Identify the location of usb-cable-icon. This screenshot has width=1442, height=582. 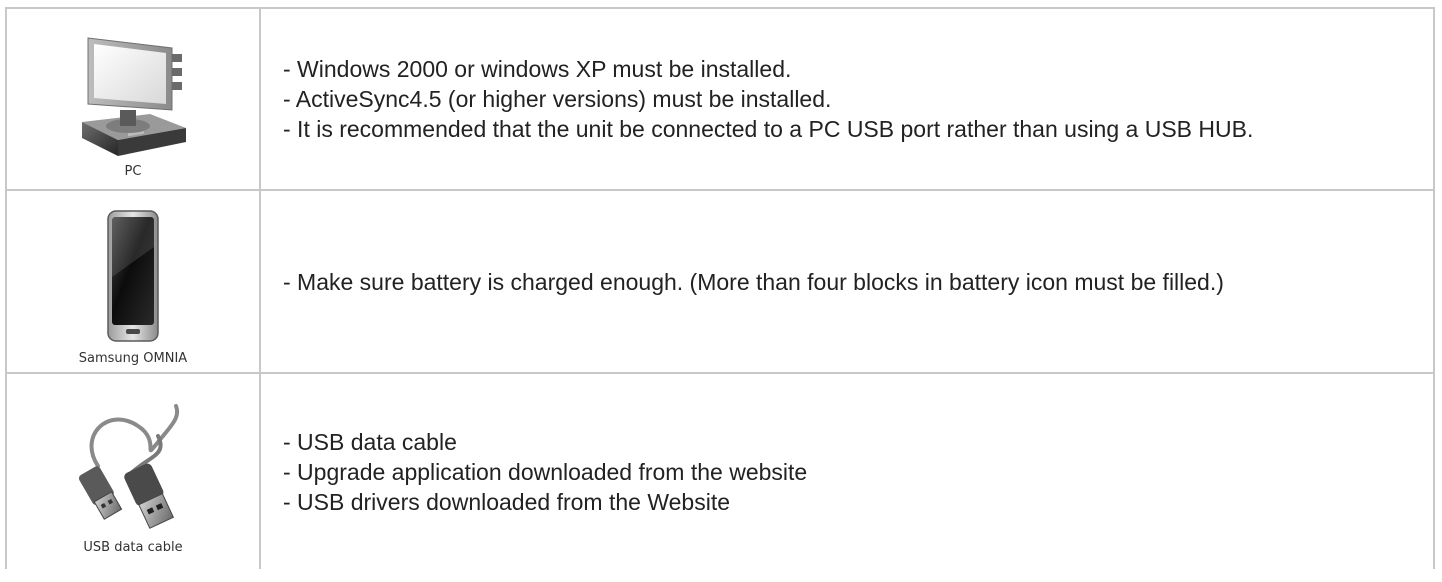
(129, 466).